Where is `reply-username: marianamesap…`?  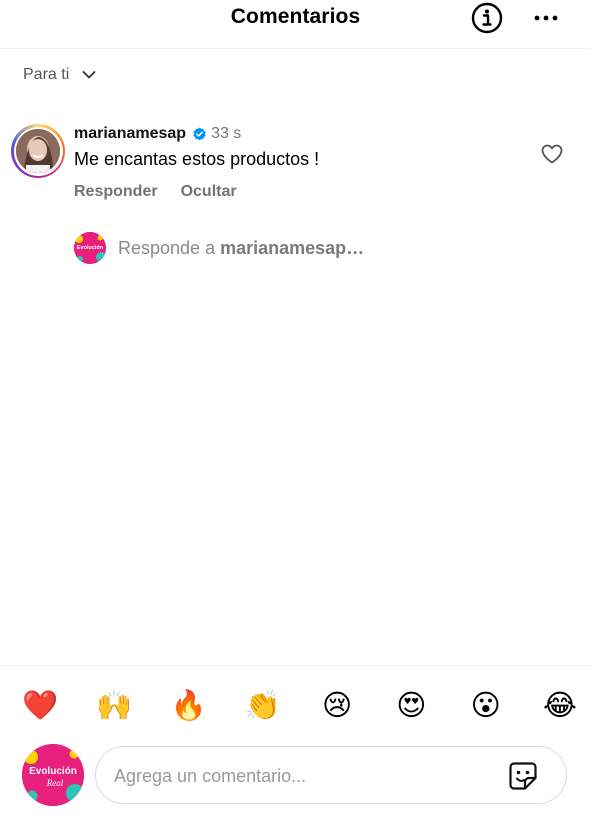
reply-username: marianamesap… is located at coordinates (292, 247).